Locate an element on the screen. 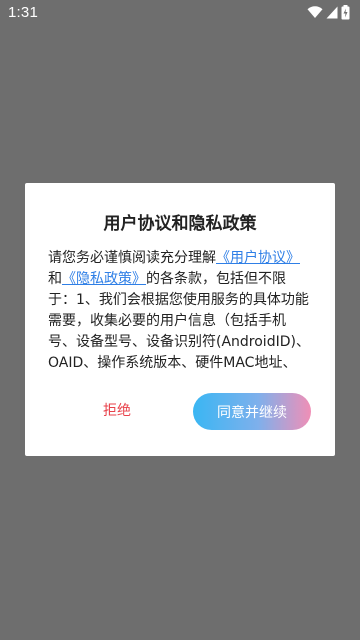 This screenshot has width=360, height=640. battery-icon is located at coordinates (345, 12).